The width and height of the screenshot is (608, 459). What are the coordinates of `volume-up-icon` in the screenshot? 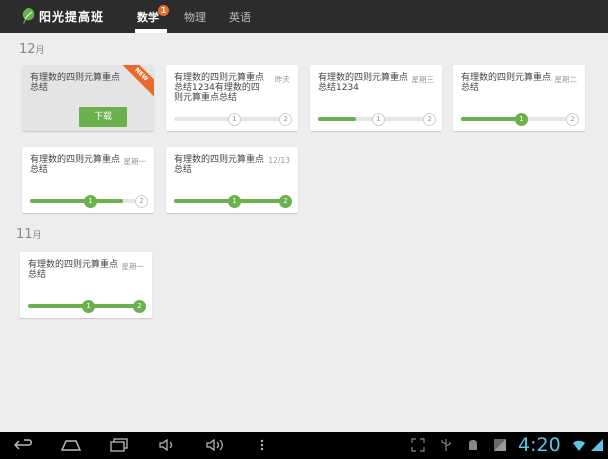 It's located at (215, 445).